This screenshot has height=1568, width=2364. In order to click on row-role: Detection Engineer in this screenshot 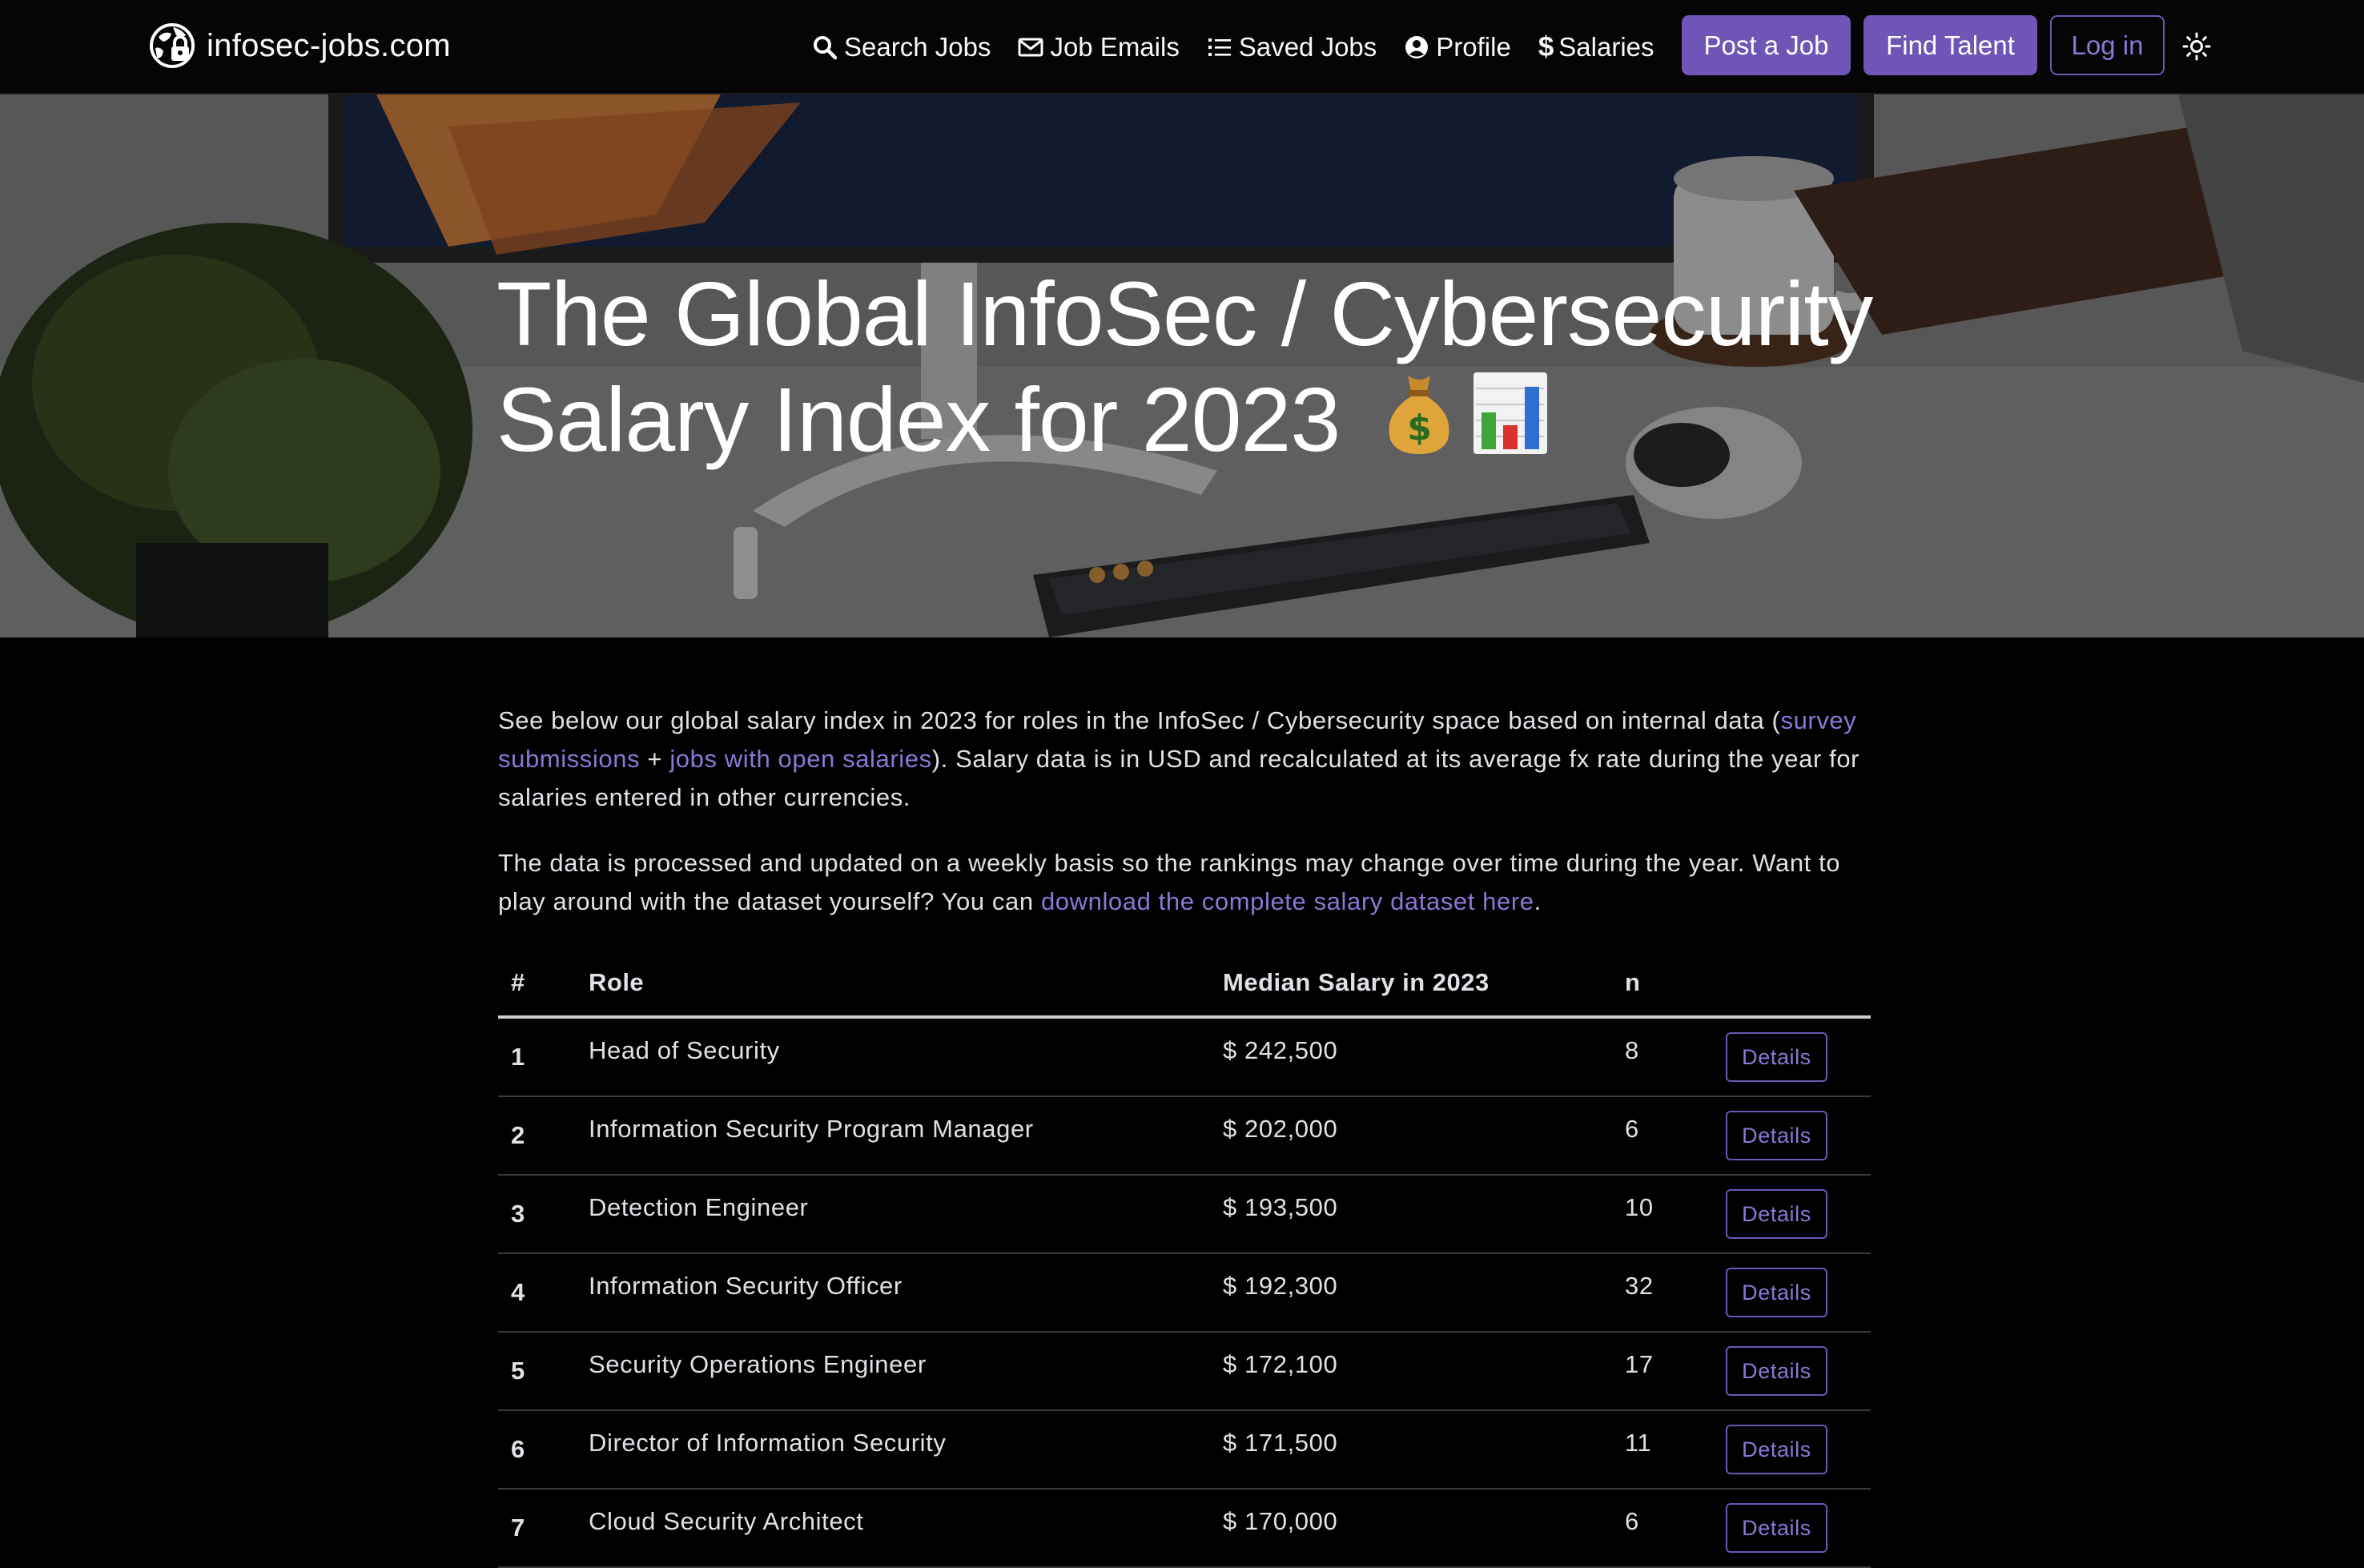, I will do `click(905, 1208)`.